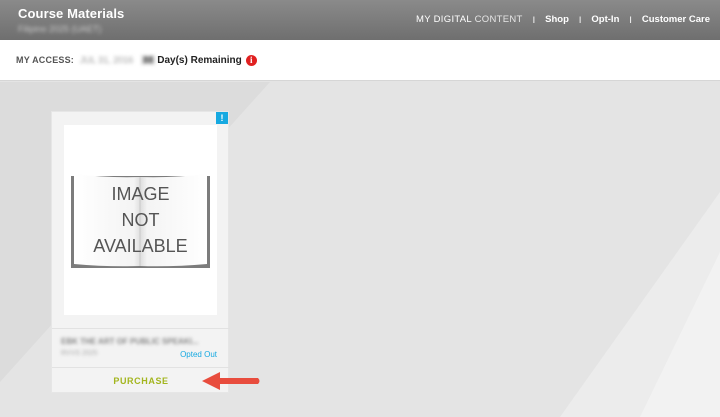 This screenshot has height=417, width=720. I want to click on alert-icon: !, so click(222, 118).